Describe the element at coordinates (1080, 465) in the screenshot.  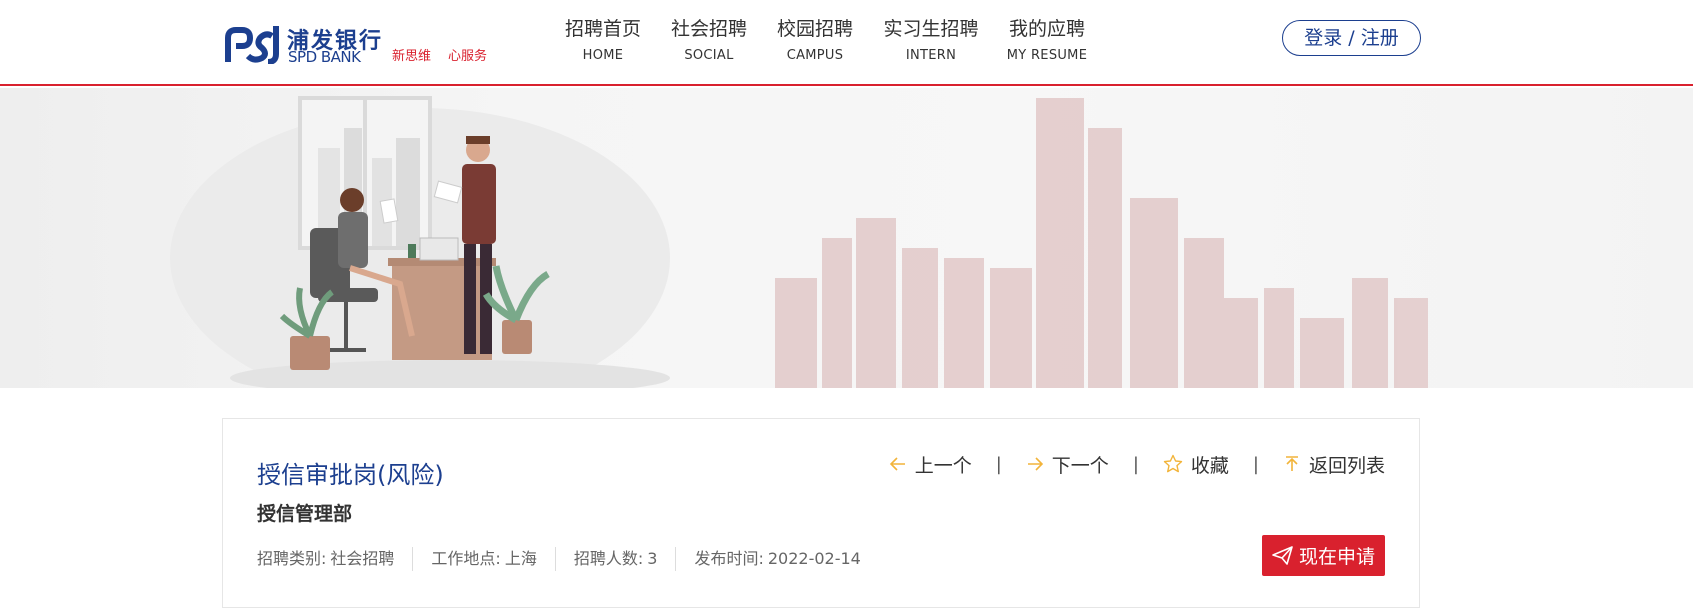
I see `next-label: 下一个` at that location.